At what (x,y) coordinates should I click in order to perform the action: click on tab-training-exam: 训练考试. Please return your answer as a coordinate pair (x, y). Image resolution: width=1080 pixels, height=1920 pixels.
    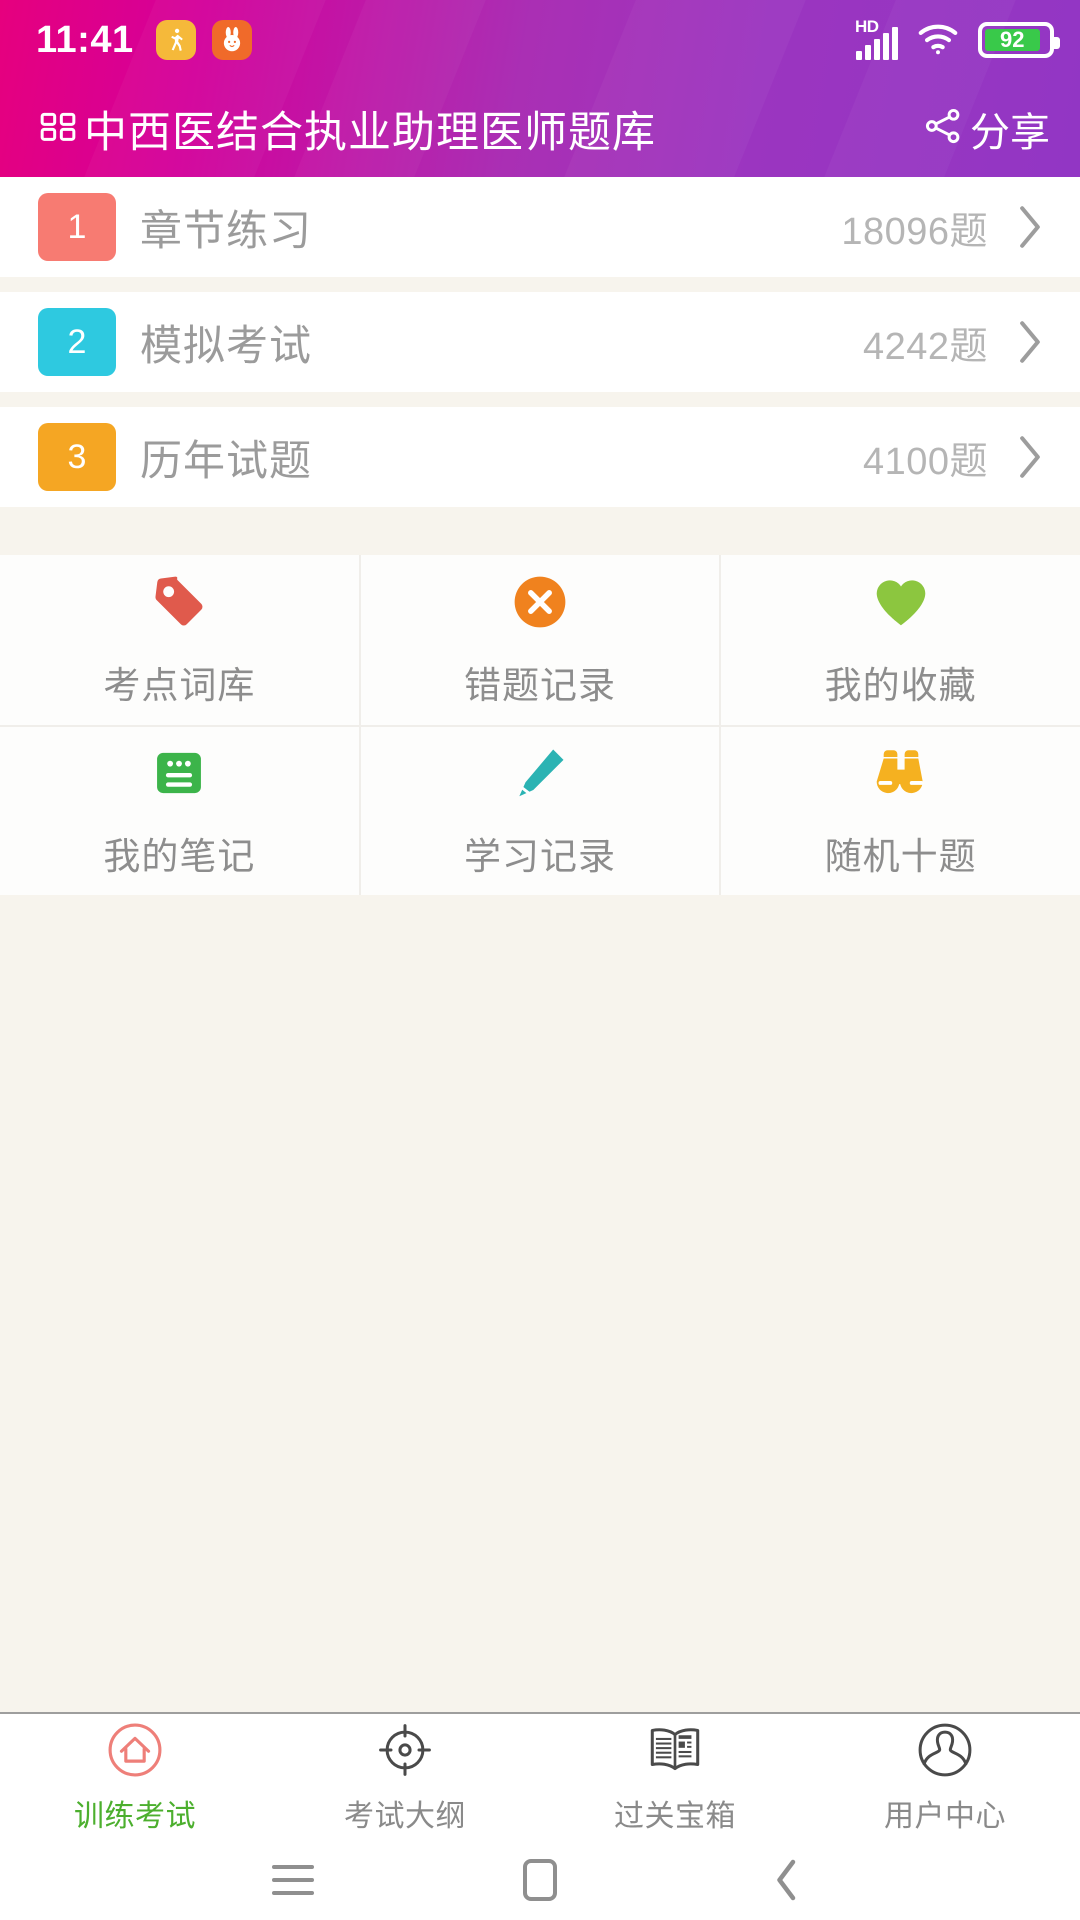
    Looking at the image, I should click on (135, 1777).